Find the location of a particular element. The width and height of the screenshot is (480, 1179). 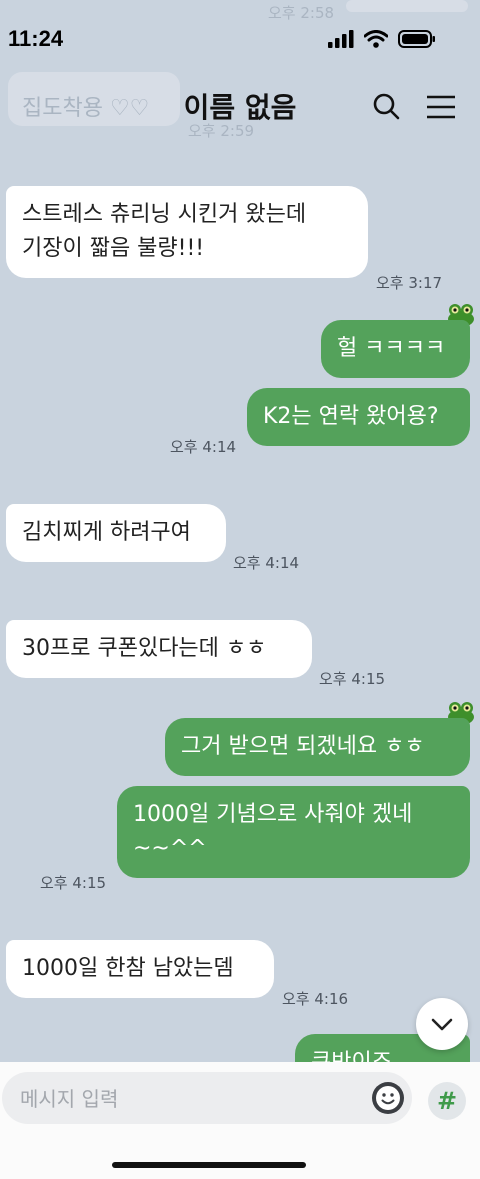

ghost-bubble-top is located at coordinates (407, 6).